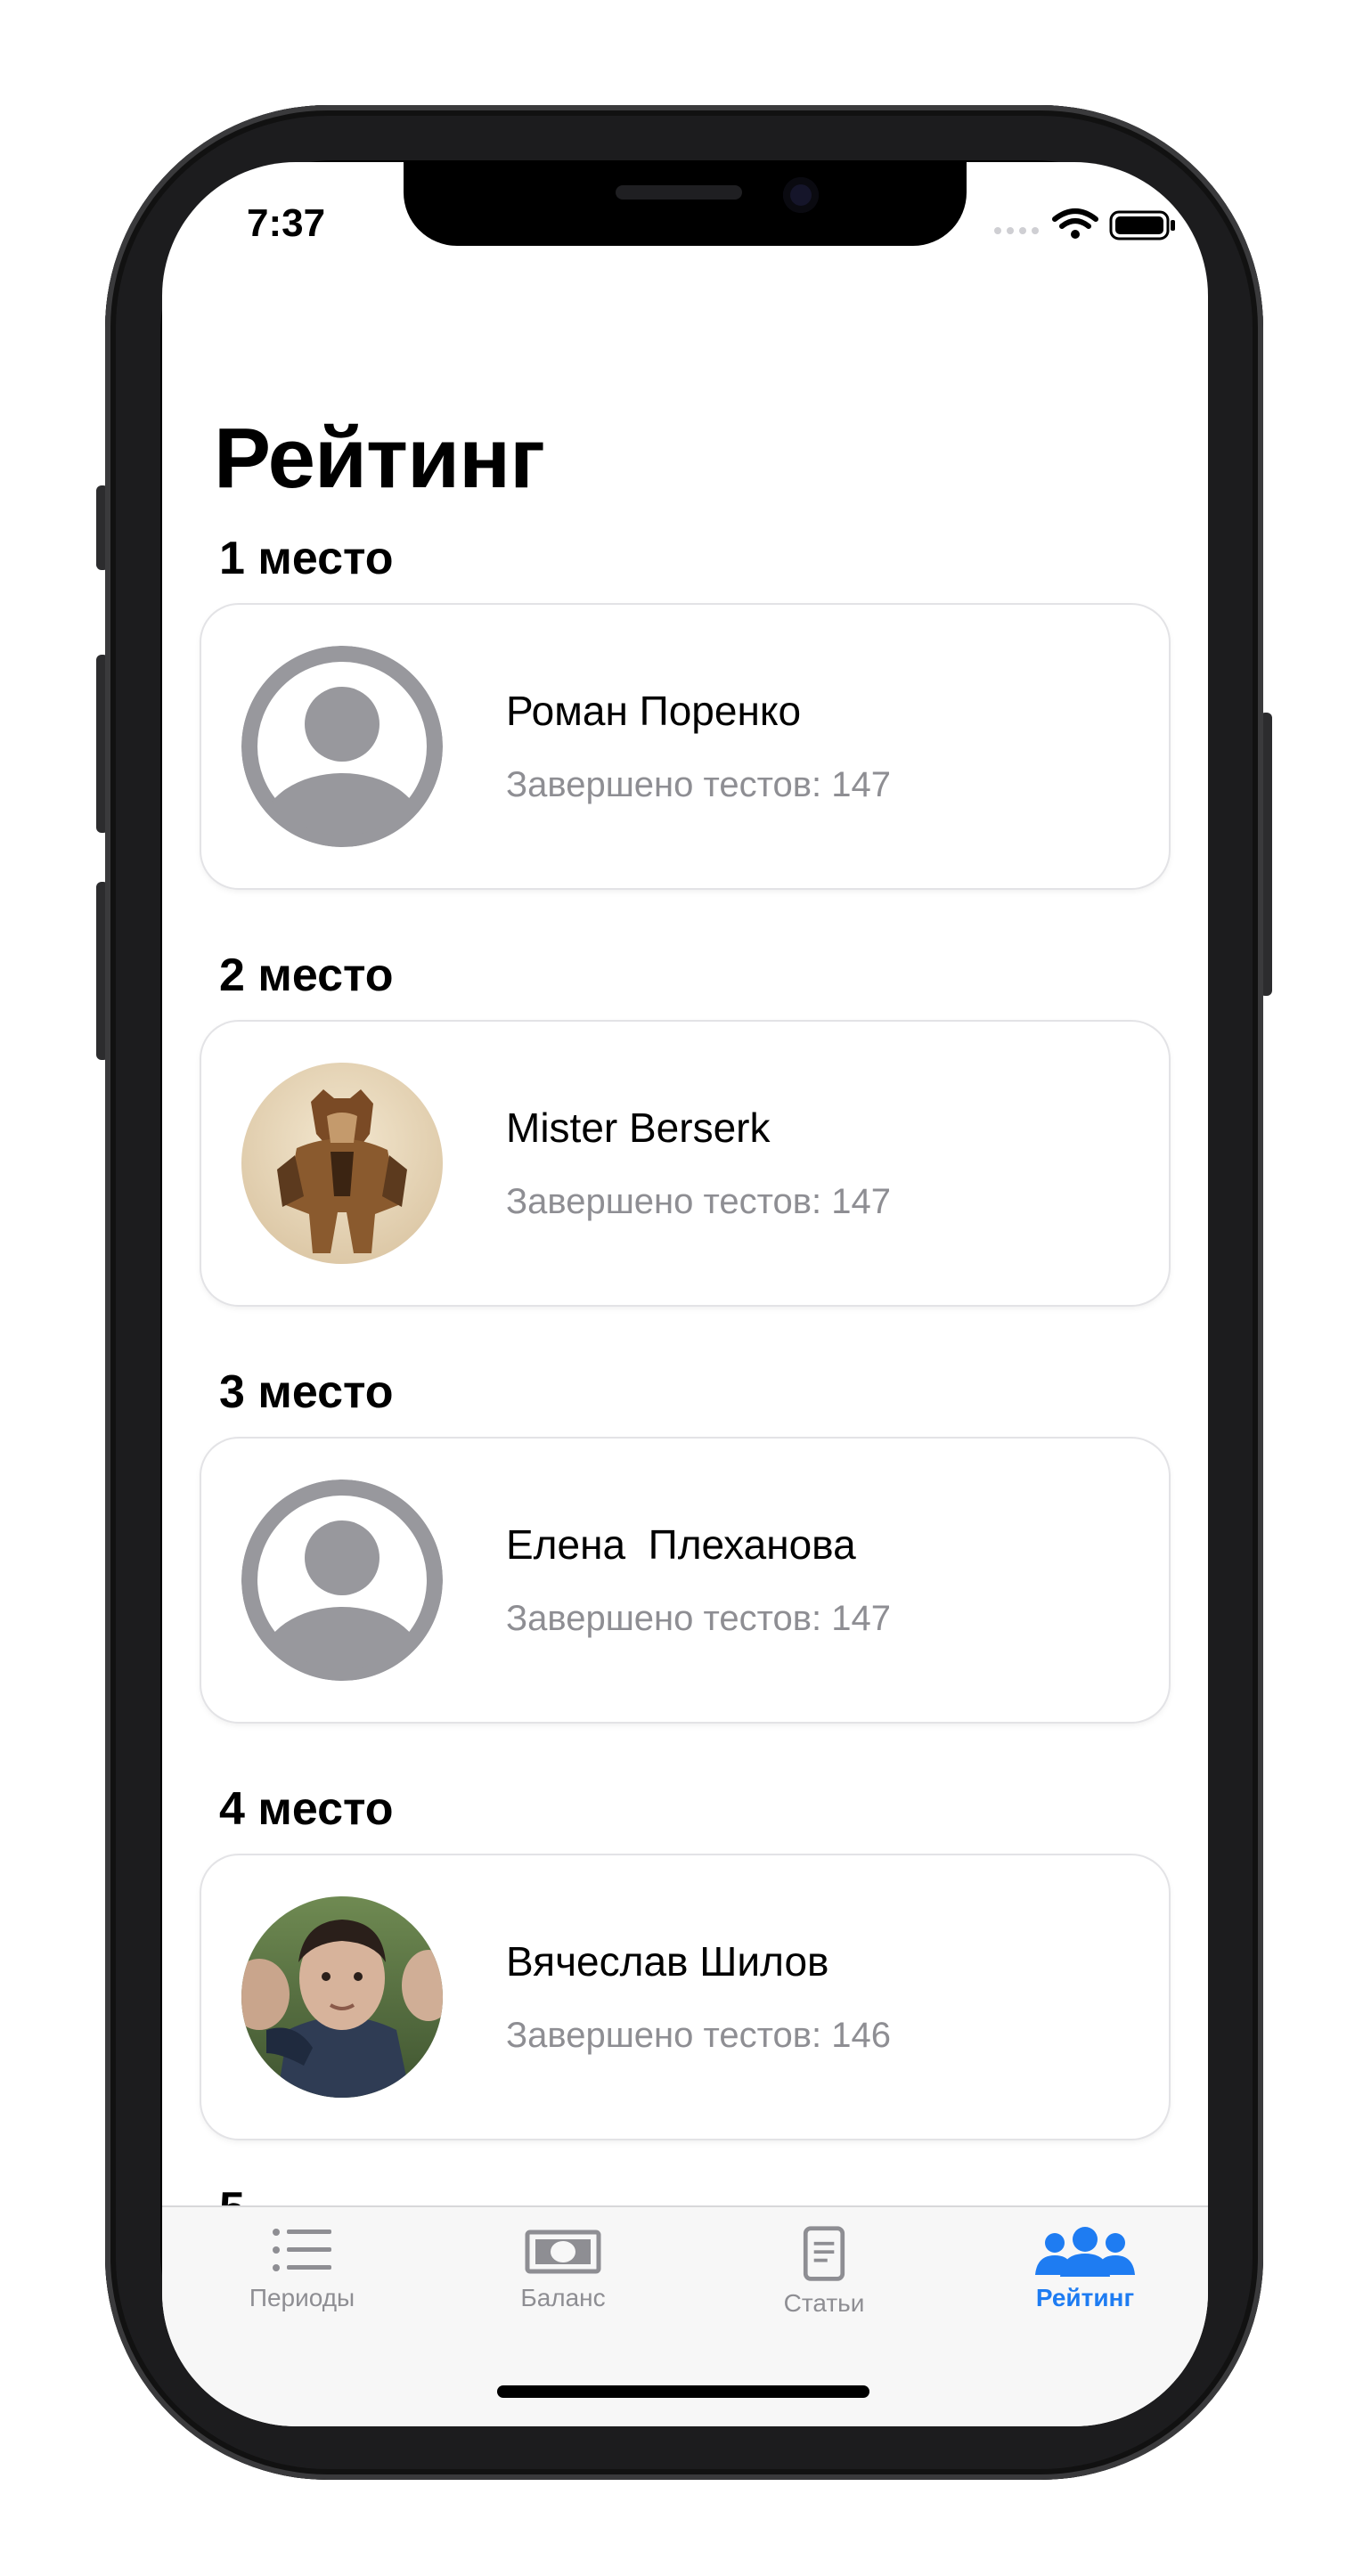 The width and height of the screenshot is (1363, 2576). What do you see at coordinates (681, 1544) in the screenshot?
I see `user-name: Елена Плеханова` at bounding box center [681, 1544].